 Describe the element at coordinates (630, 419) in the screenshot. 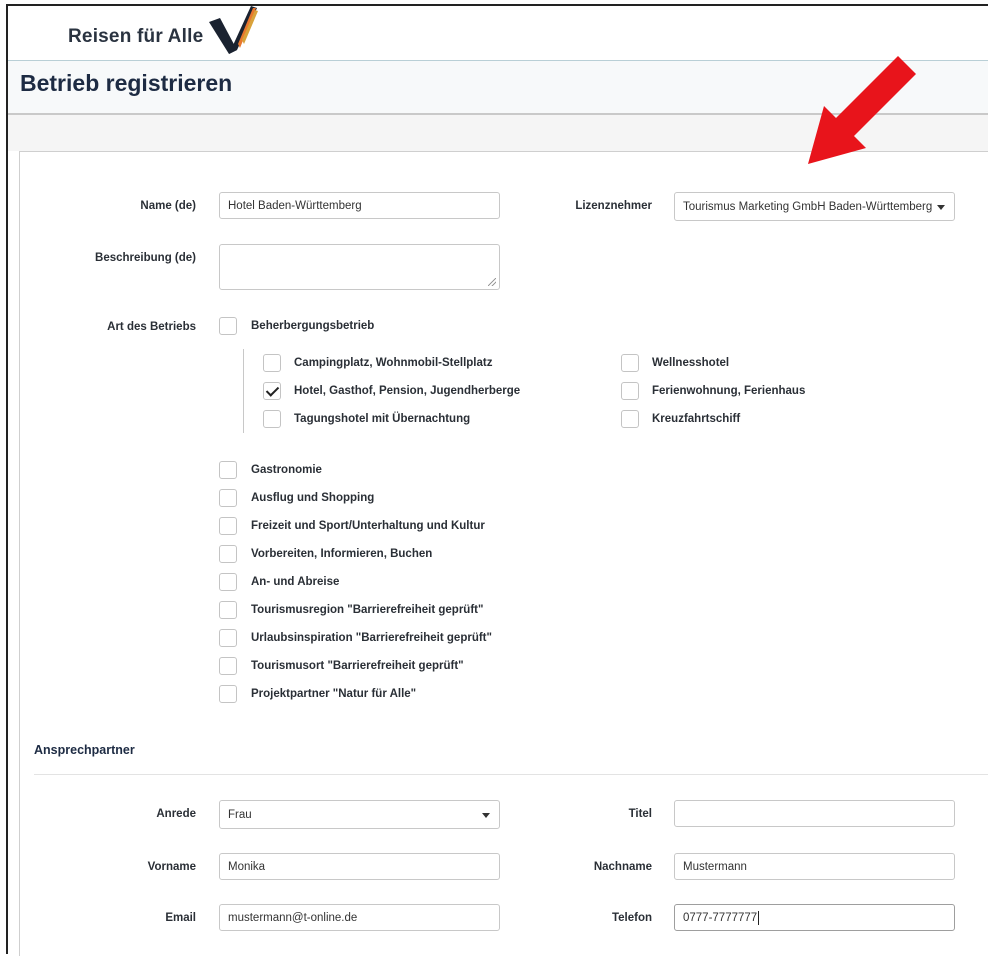

I see `kreuzfahrtschiff-checkbox` at that location.